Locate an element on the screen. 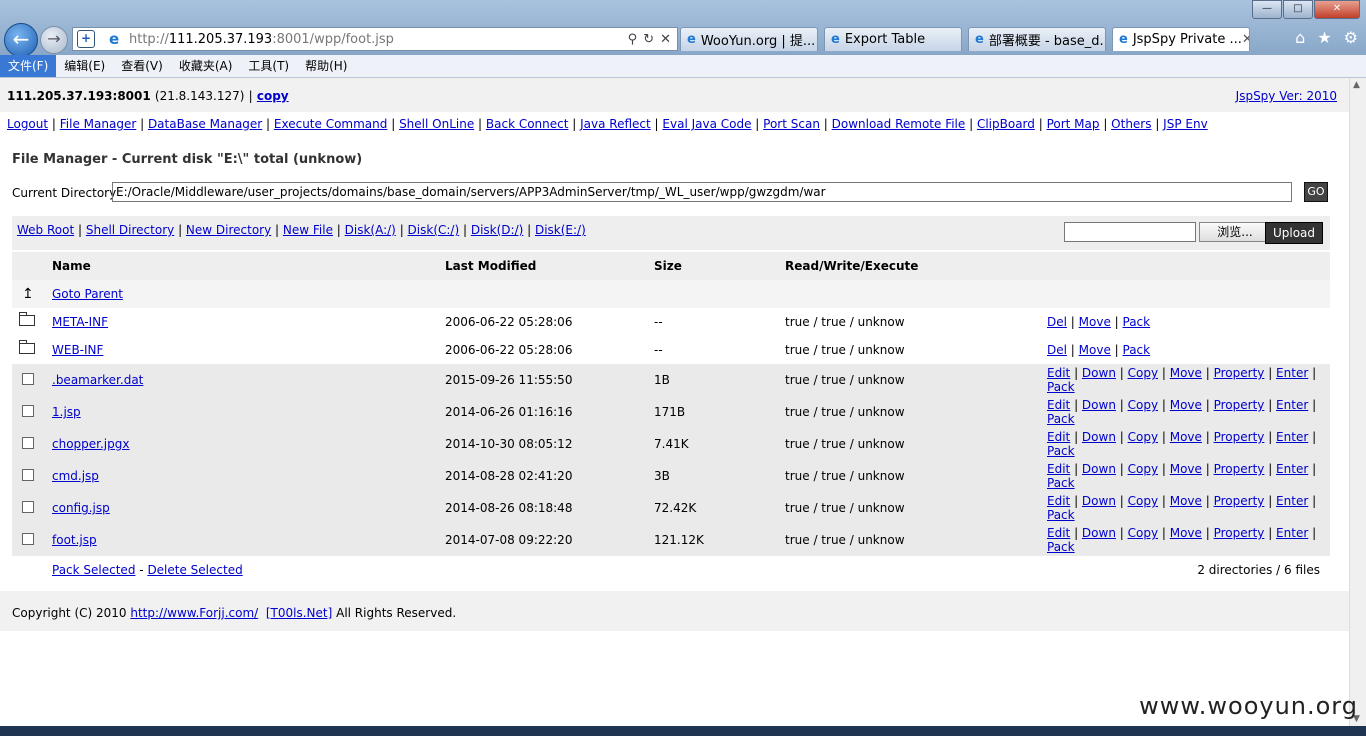 The height and width of the screenshot is (736, 1366). menu-edit: 编辑(E) is located at coordinates (84, 66).